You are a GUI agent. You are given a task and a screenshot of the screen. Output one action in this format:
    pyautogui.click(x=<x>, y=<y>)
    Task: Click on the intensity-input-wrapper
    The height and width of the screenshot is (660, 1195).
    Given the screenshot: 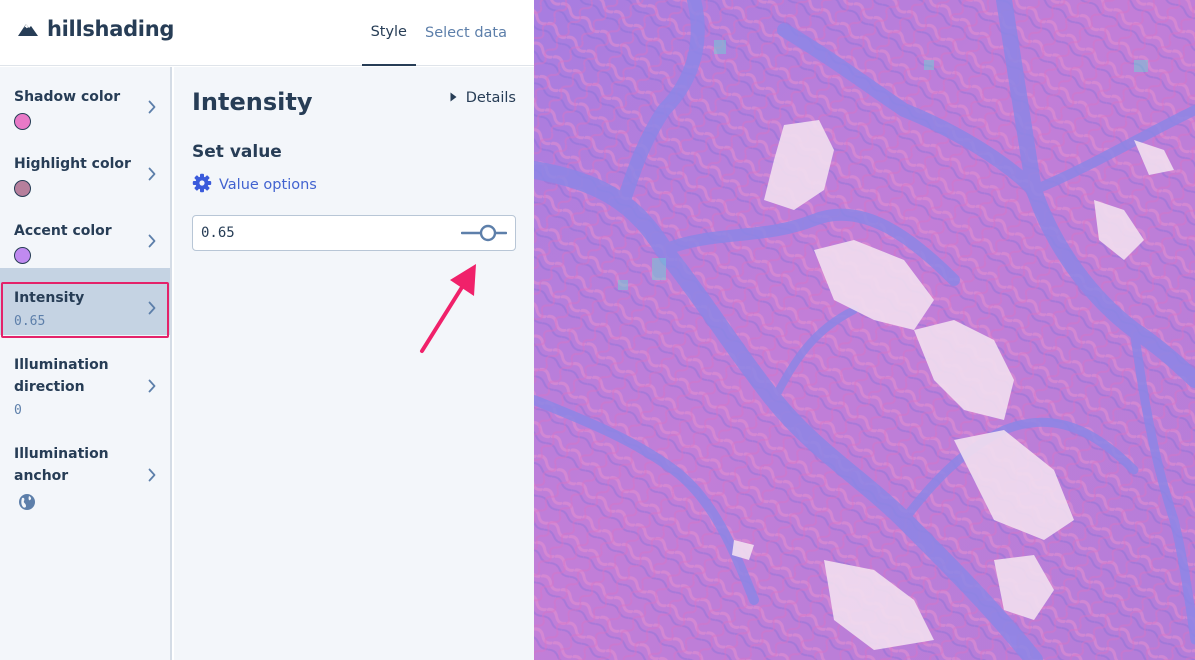 What is the action you would take?
    pyautogui.click(x=354, y=233)
    